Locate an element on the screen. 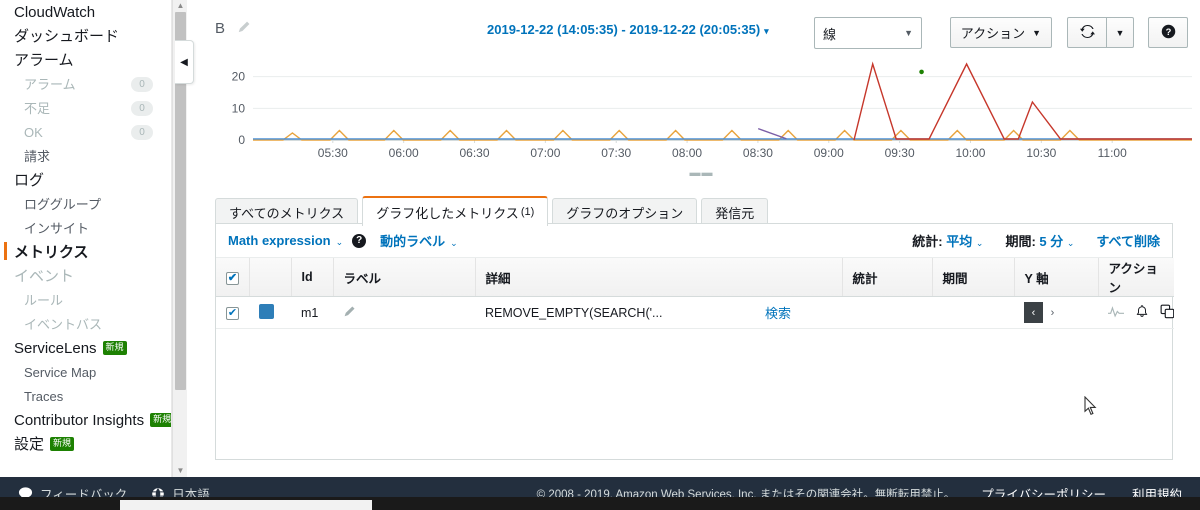 The image size is (1200, 510). sidebar-item-18: 設定 新規 is located at coordinates (85, 444).